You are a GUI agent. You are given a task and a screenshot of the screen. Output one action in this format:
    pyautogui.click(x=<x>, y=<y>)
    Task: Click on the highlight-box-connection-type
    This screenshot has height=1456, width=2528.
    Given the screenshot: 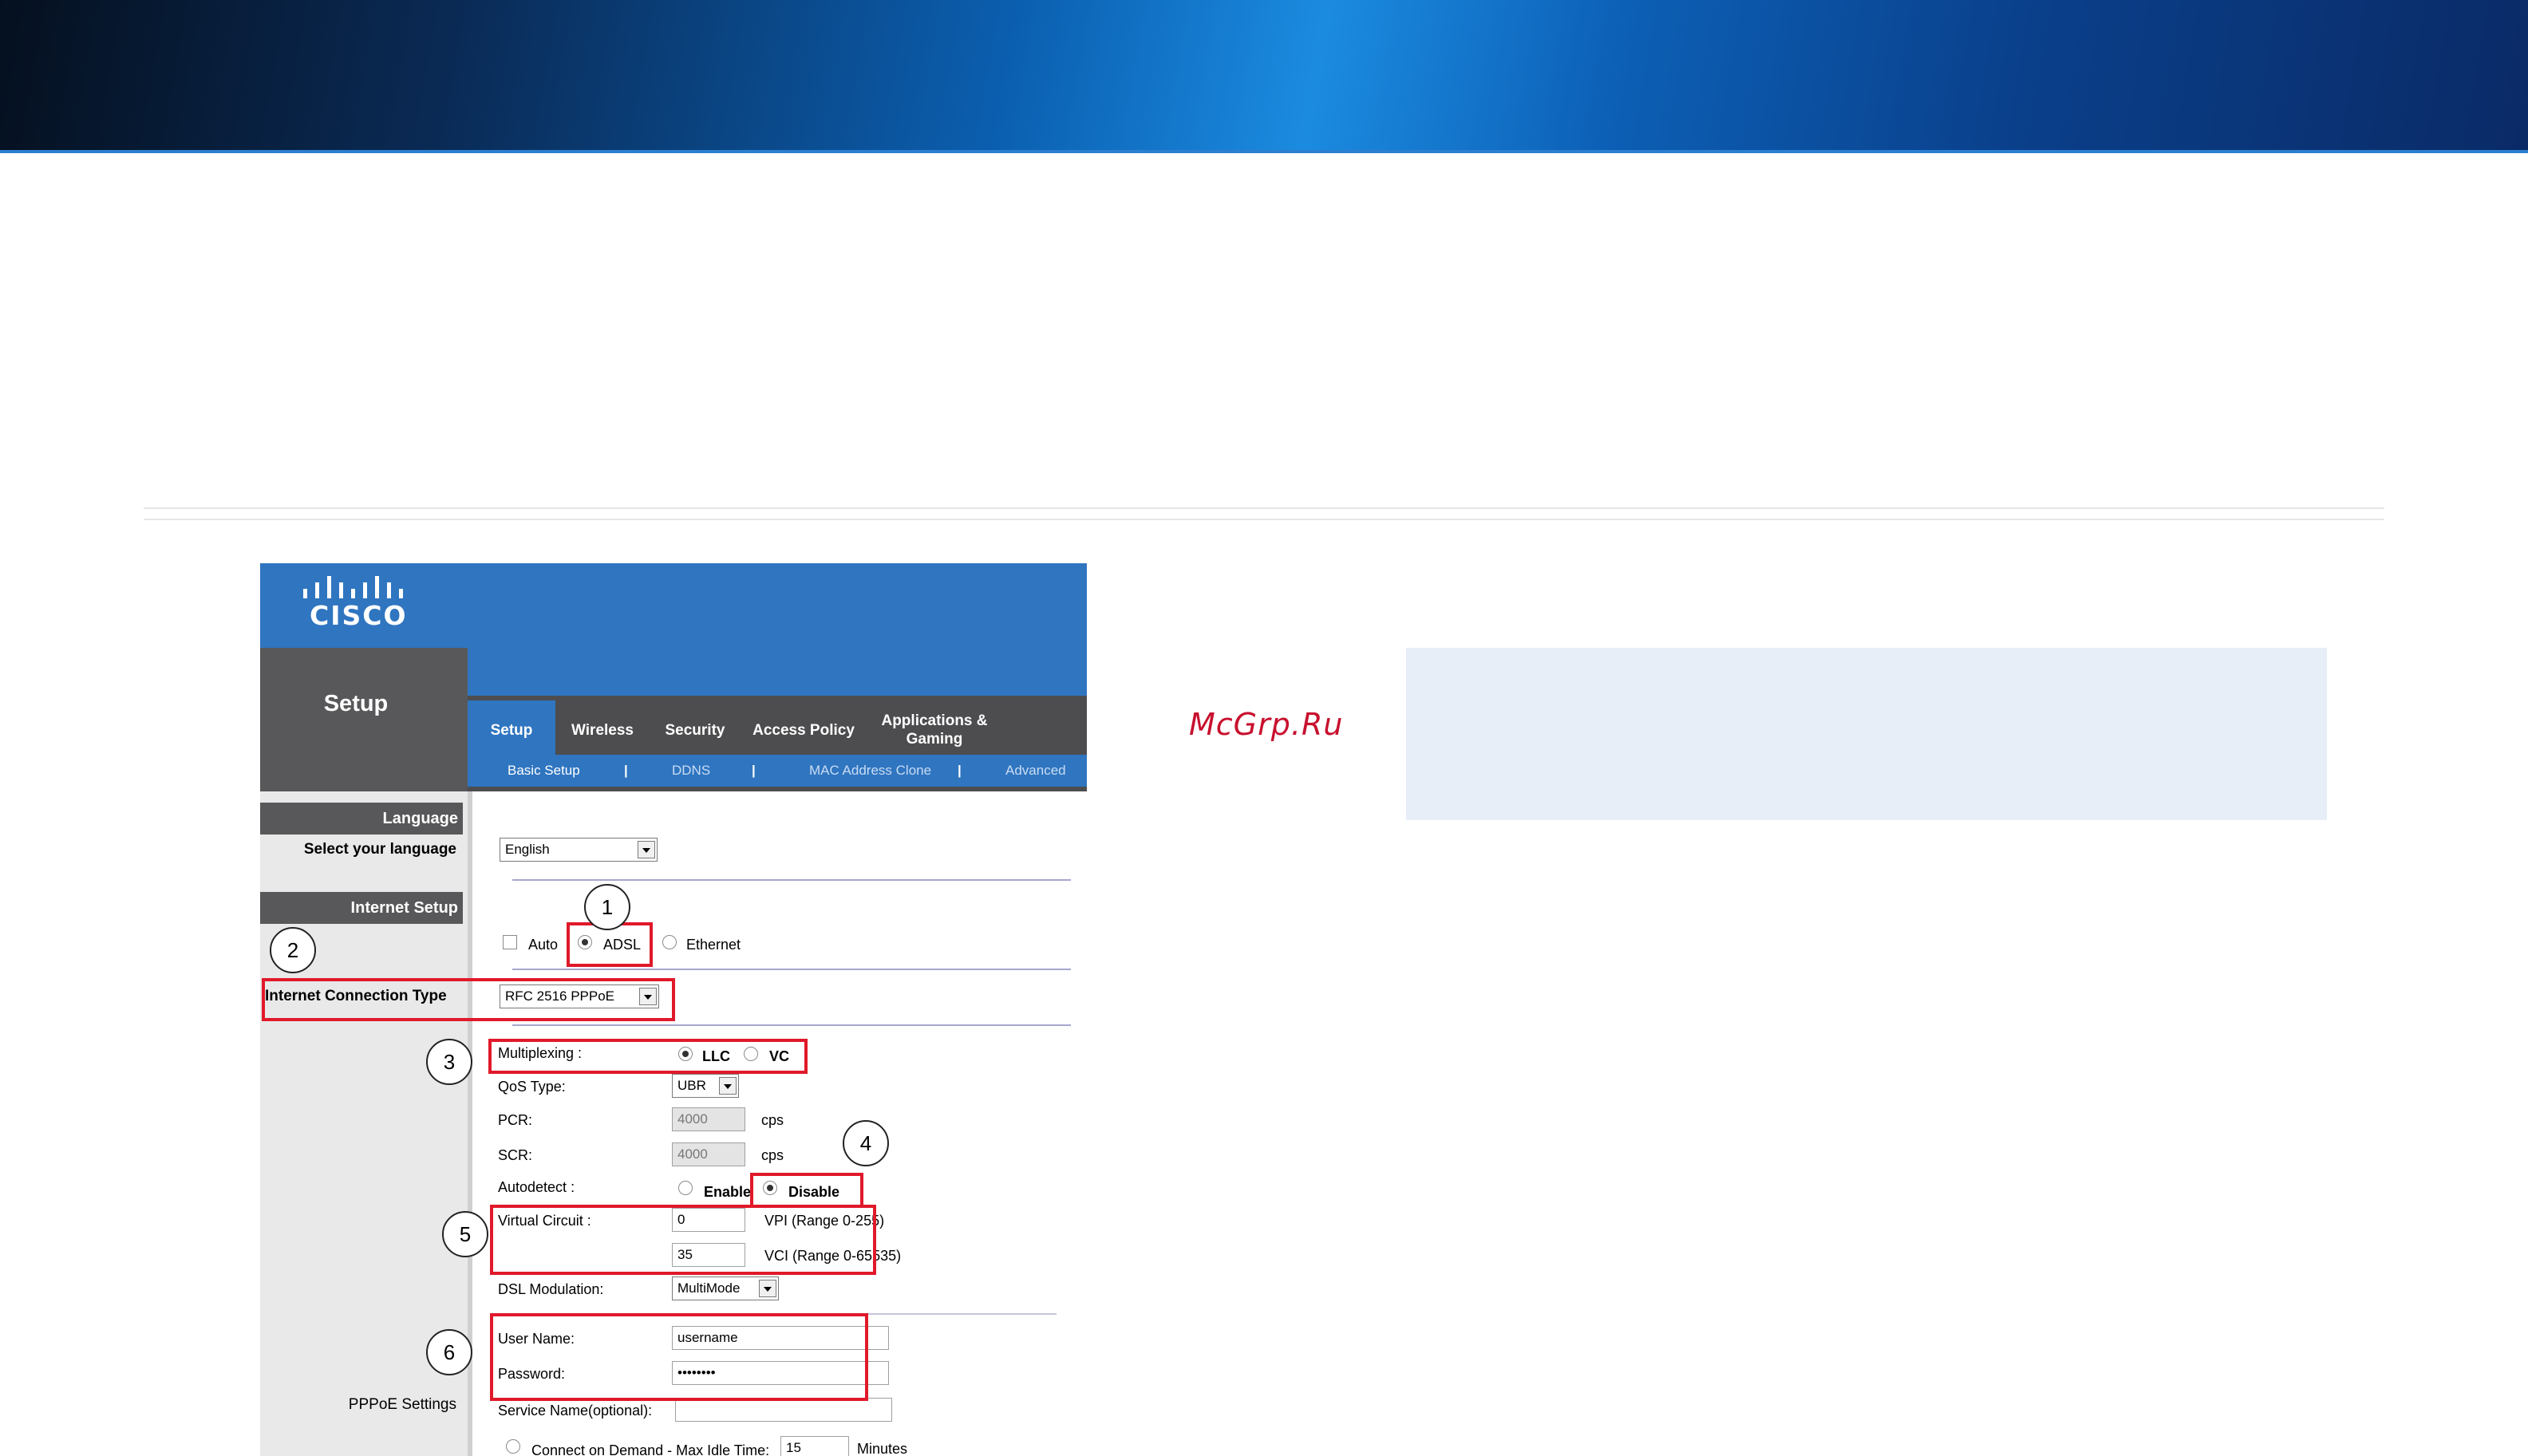 What is the action you would take?
    pyautogui.click(x=469, y=1000)
    